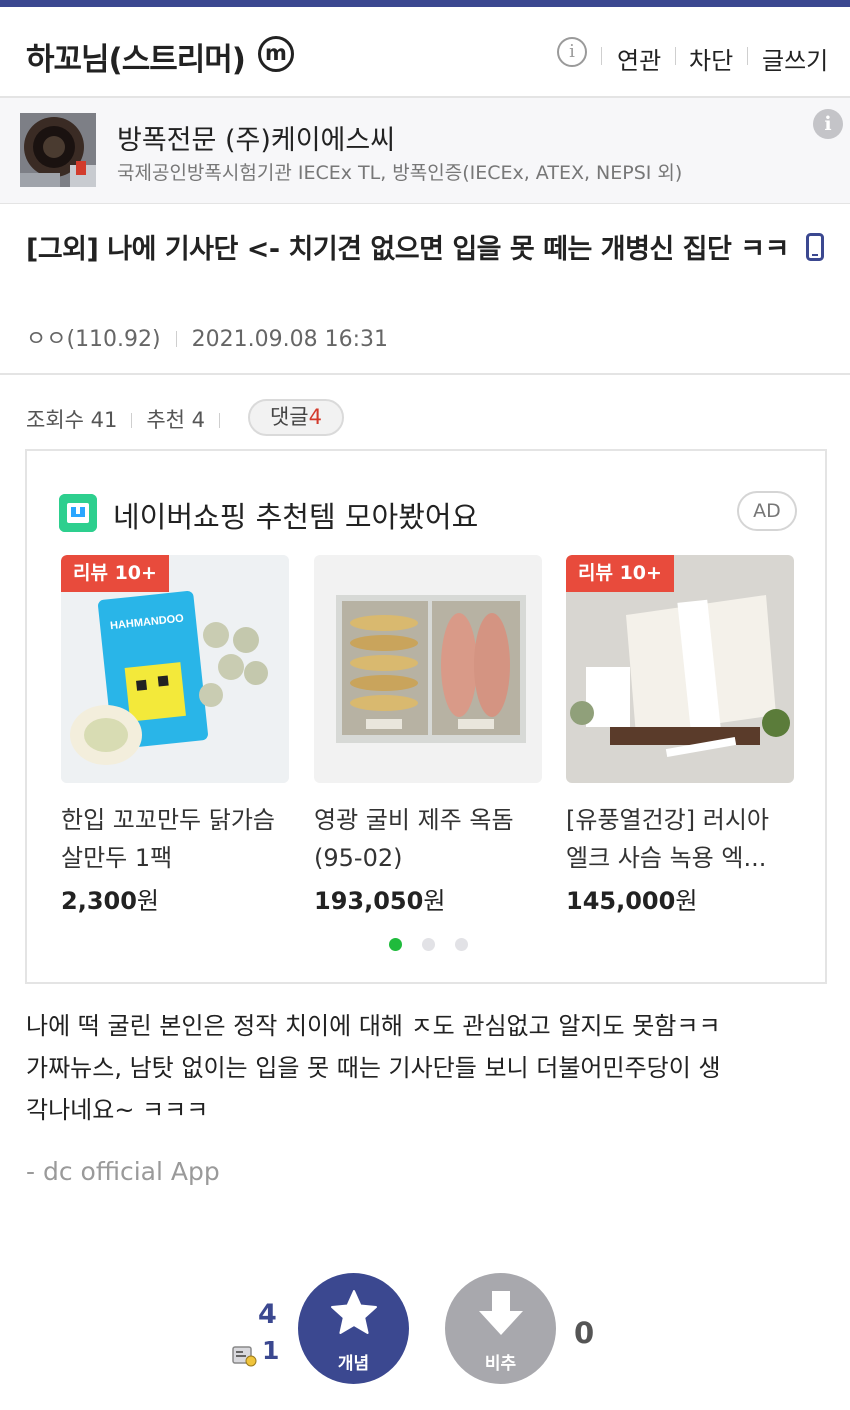 This screenshot has width=850, height=1410. What do you see at coordinates (373, 1068) in the screenshot?
I see `post-body-line: 가짜뉴스, 남탓 없이는 입을 못 때는 기사단들 보니 더불어민주당이 생` at bounding box center [373, 1068].